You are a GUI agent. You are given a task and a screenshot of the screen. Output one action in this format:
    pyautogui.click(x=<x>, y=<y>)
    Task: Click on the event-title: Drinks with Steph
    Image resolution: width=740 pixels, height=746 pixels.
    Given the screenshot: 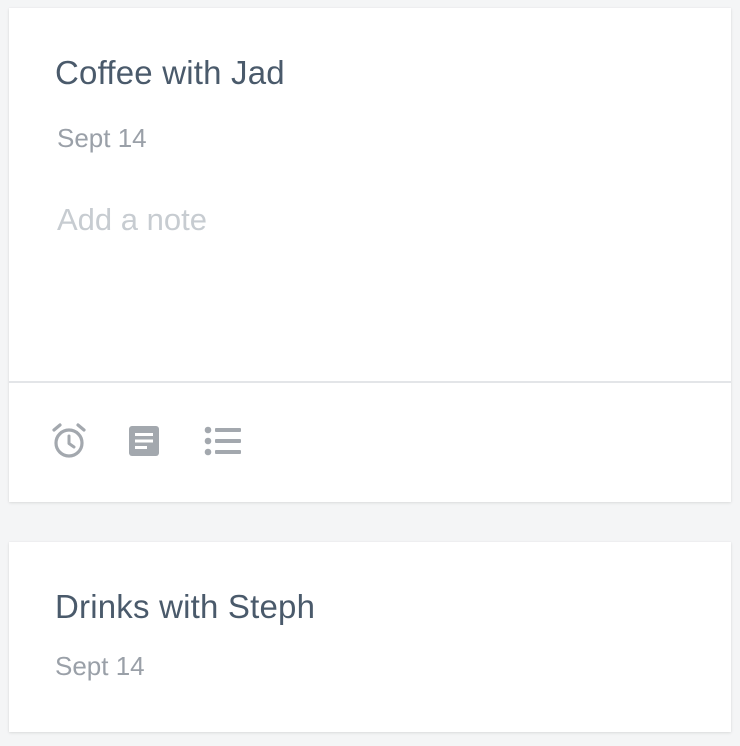 What is the action you would take?
    pyautogui.click(x=185, y=606)
    